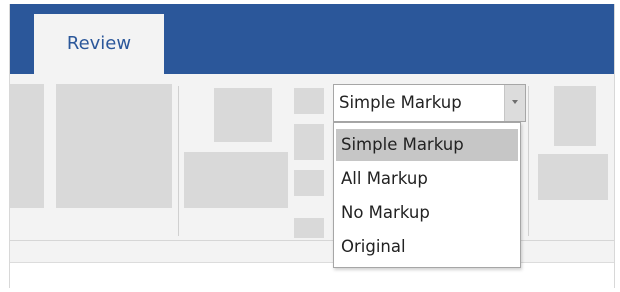 Image resolution: width=620 pixels, height=292 pixels. I want to click on display-for-review-dropdown: Simple Markup, so click(429, 103).